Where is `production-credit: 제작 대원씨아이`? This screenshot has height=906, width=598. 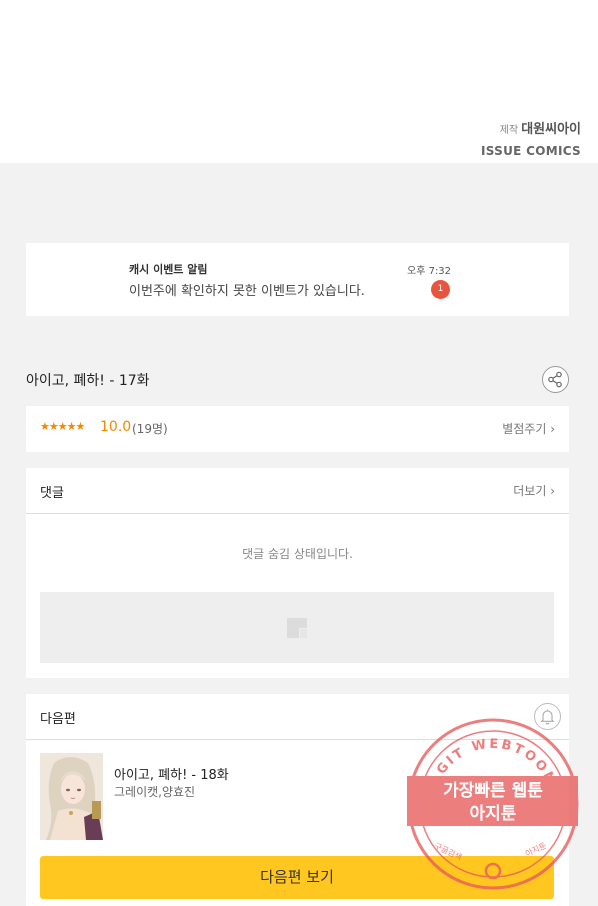
production-credit: 제작 대원씨아이 is located at coordinates (540, 129).